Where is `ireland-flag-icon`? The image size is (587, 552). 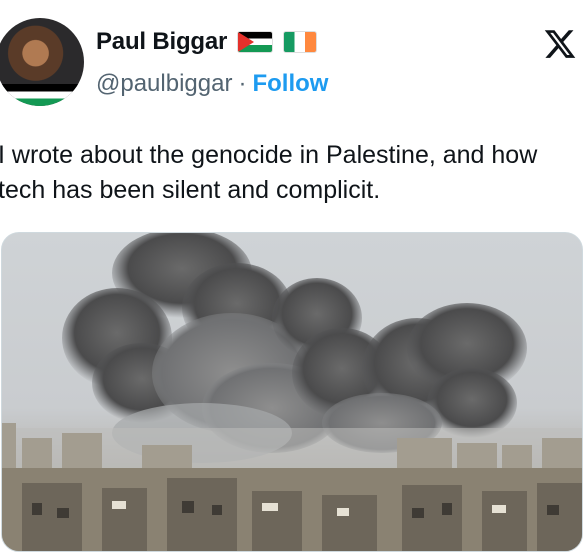
ireland-flag-icon is located at coordinates (300, 42).